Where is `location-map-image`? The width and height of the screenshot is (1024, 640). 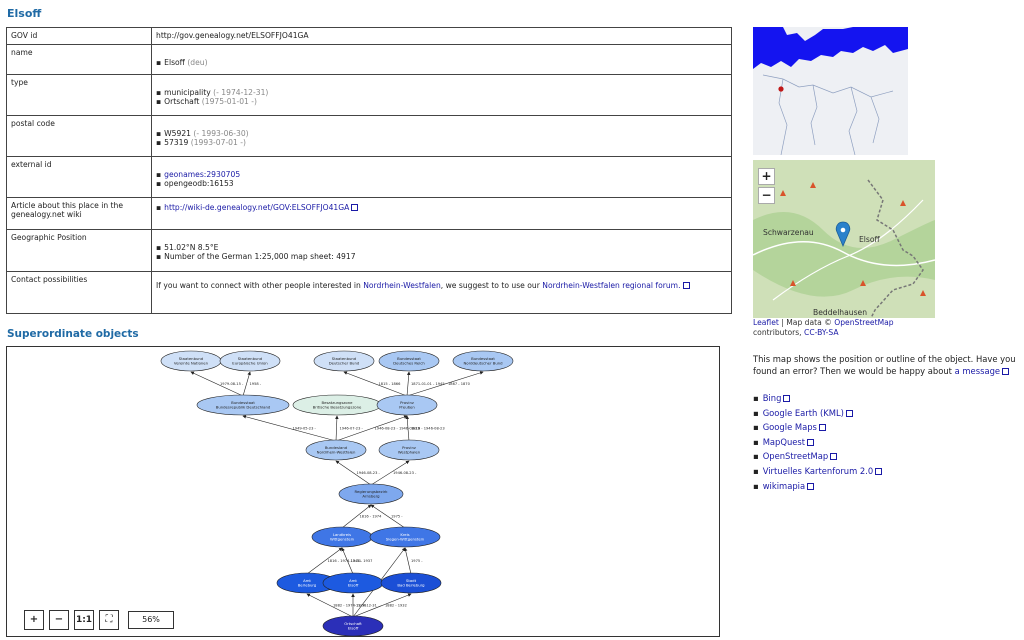
location-map-image is located at coordinates (844, 239).